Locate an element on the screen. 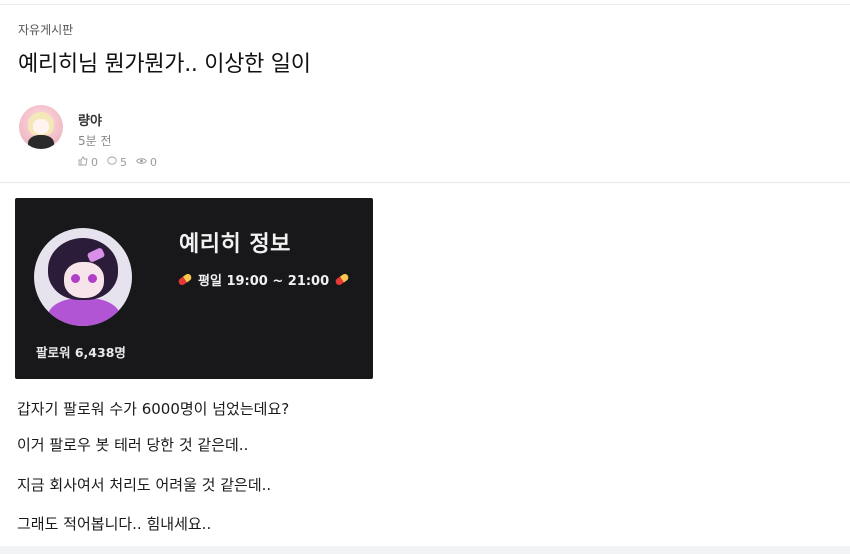 This screenshot has height=554, width=850. schedule-text: 평일 19:00 ~ 21:00 is located at coordinates (264, 281).